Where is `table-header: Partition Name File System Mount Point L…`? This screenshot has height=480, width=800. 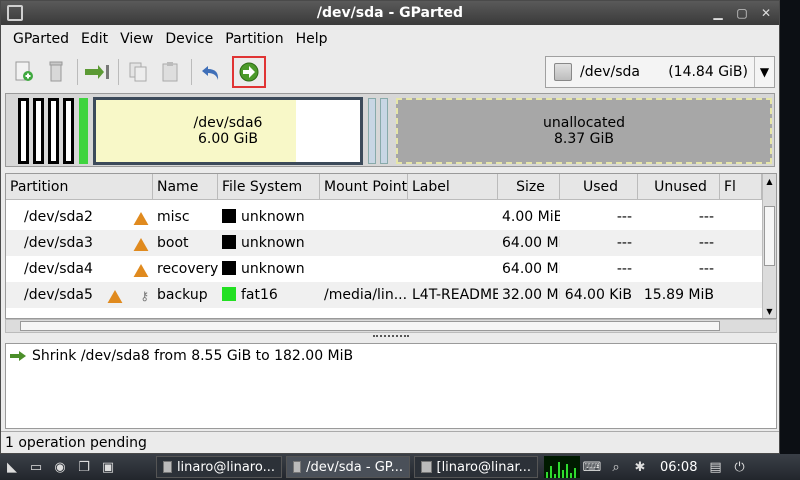
table-header: Partition Name File System Mount Point L… is located at coordinates (384, 187).